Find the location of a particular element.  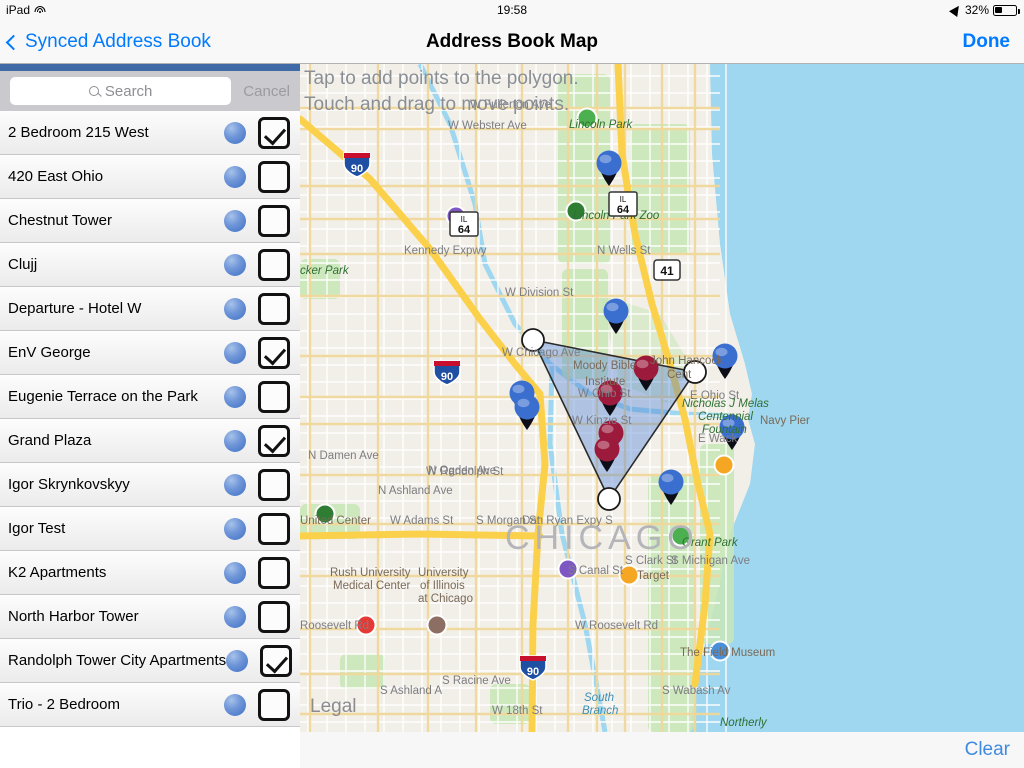

list-item: Grand Plaza is located at coordinates (150, 441).